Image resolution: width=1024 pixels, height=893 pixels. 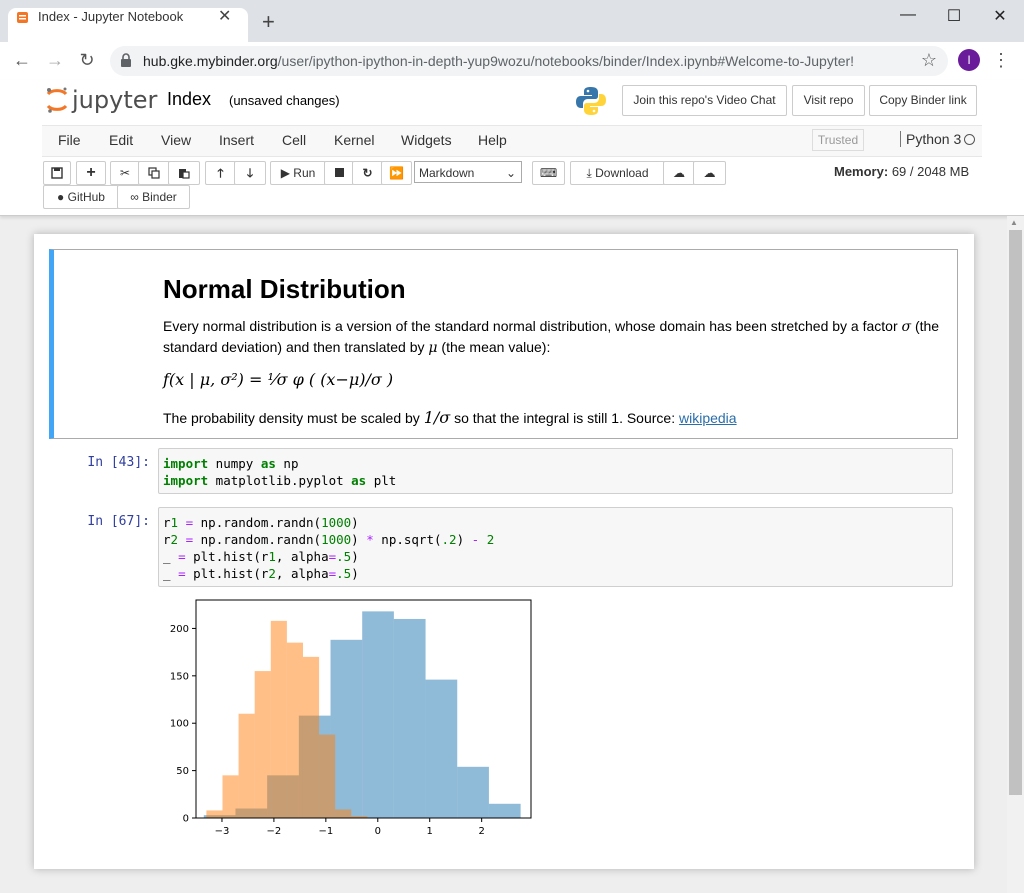 I want to click on copy-icon, so click(x=154, y=173).